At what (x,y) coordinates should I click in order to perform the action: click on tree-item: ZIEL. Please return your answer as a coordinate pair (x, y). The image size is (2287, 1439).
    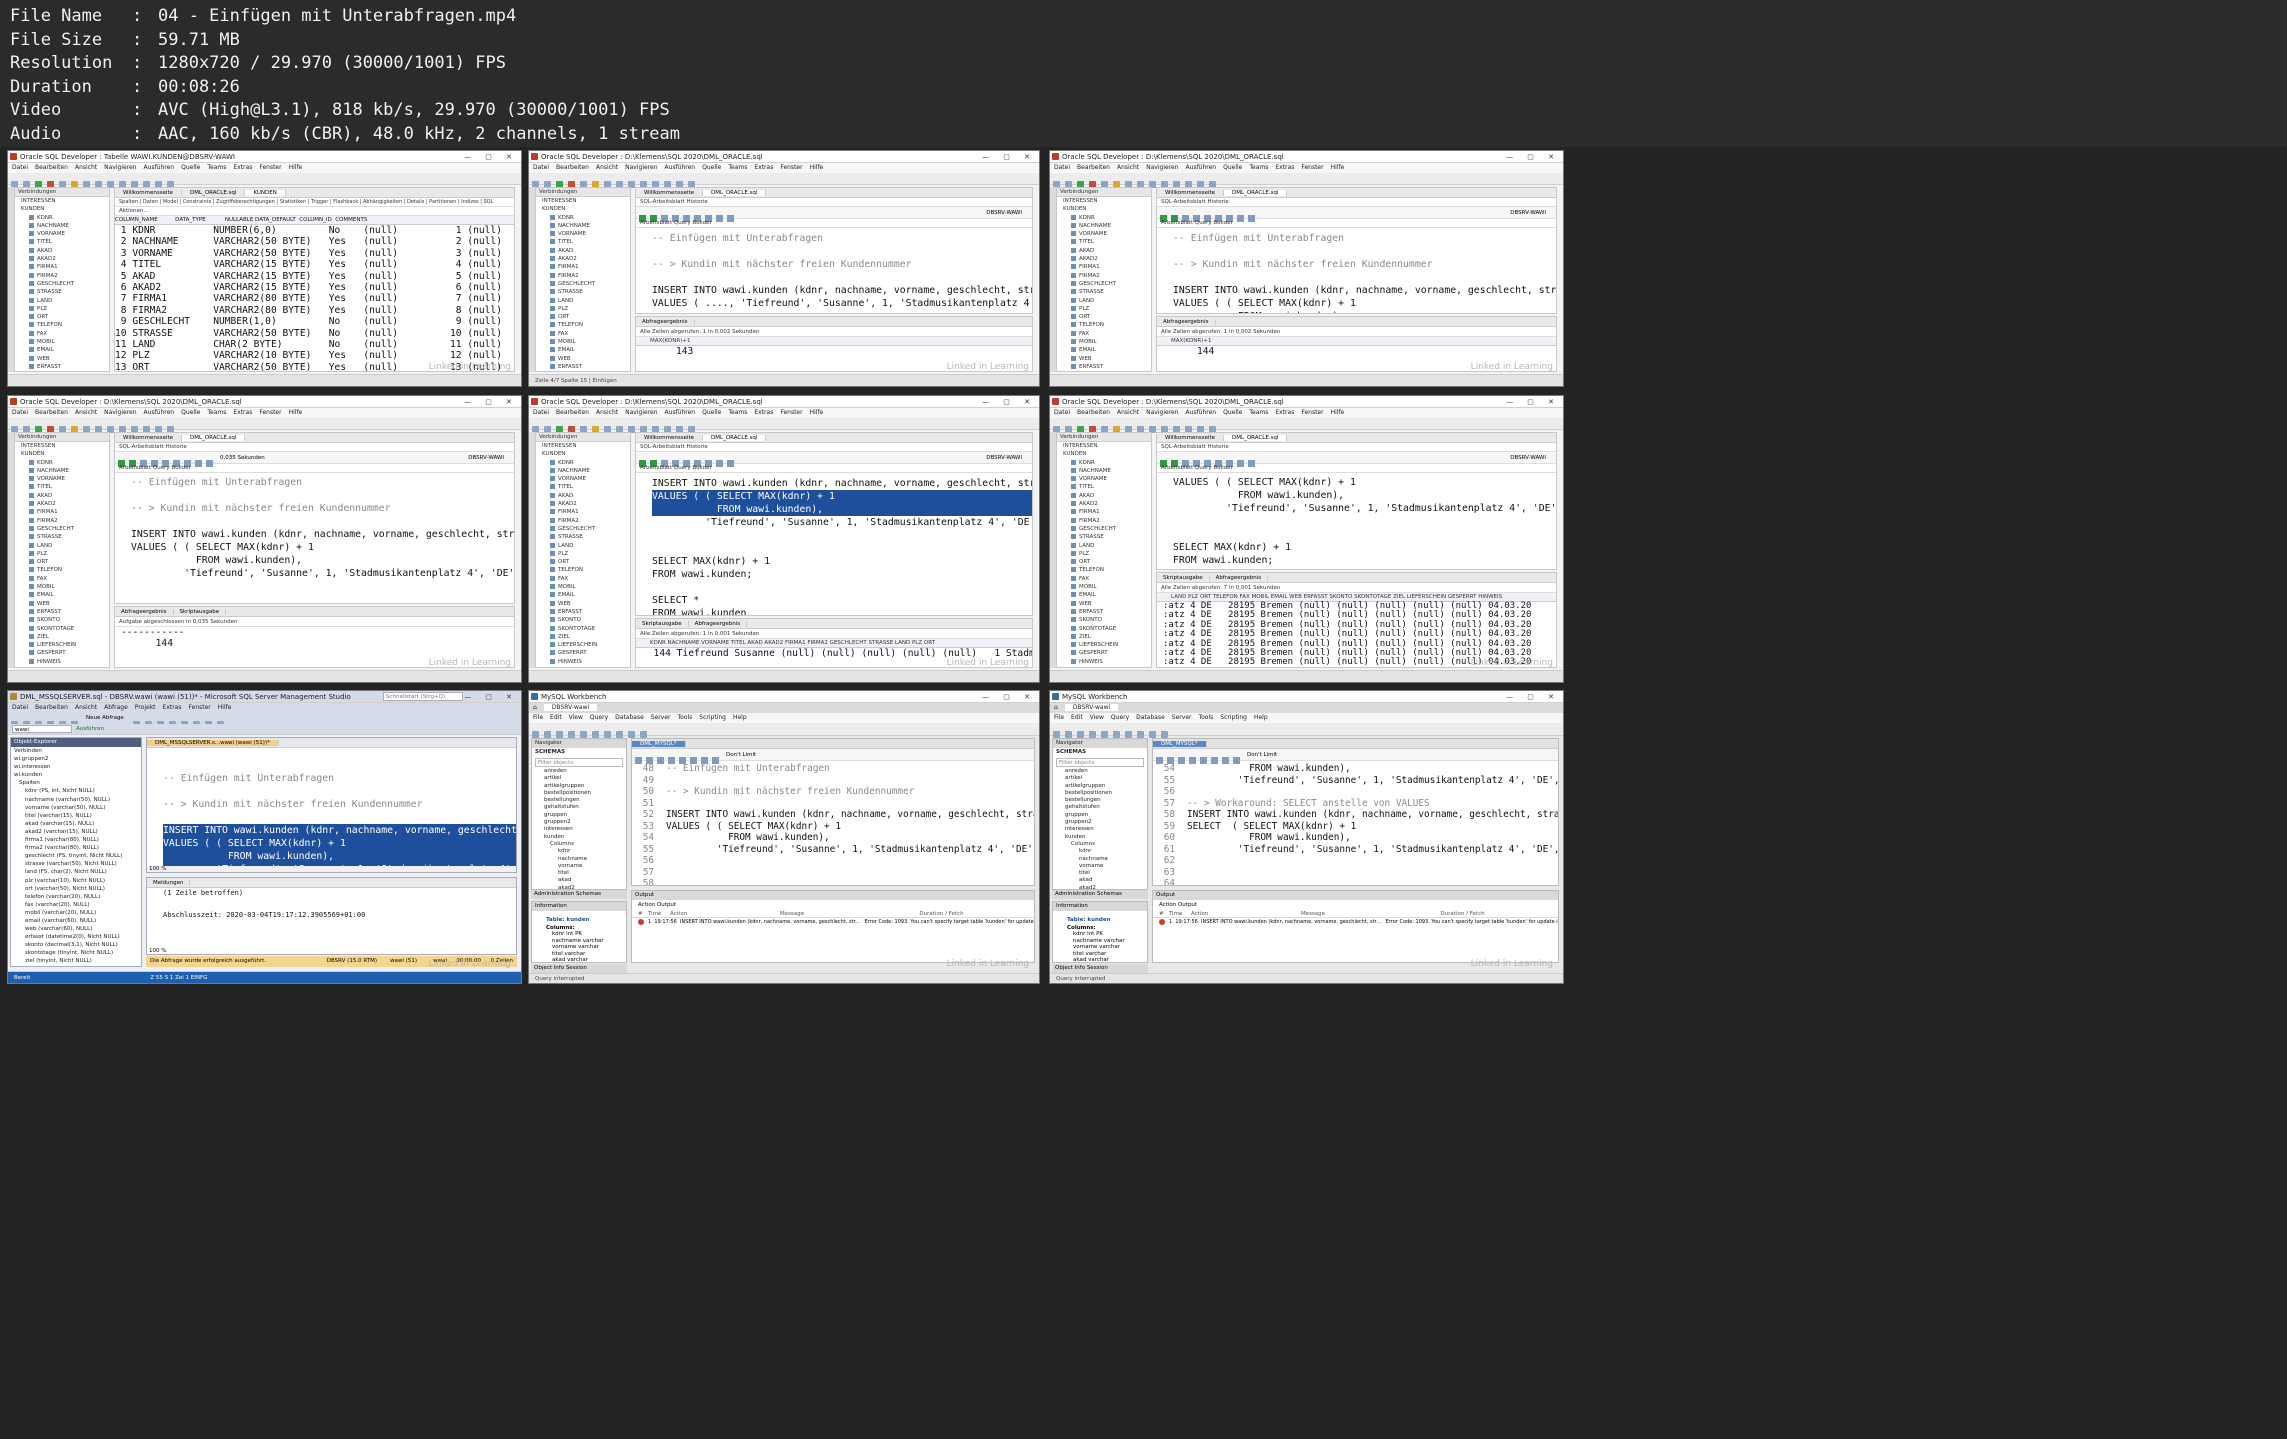
    Looking at the image, I should click on (583, 637).